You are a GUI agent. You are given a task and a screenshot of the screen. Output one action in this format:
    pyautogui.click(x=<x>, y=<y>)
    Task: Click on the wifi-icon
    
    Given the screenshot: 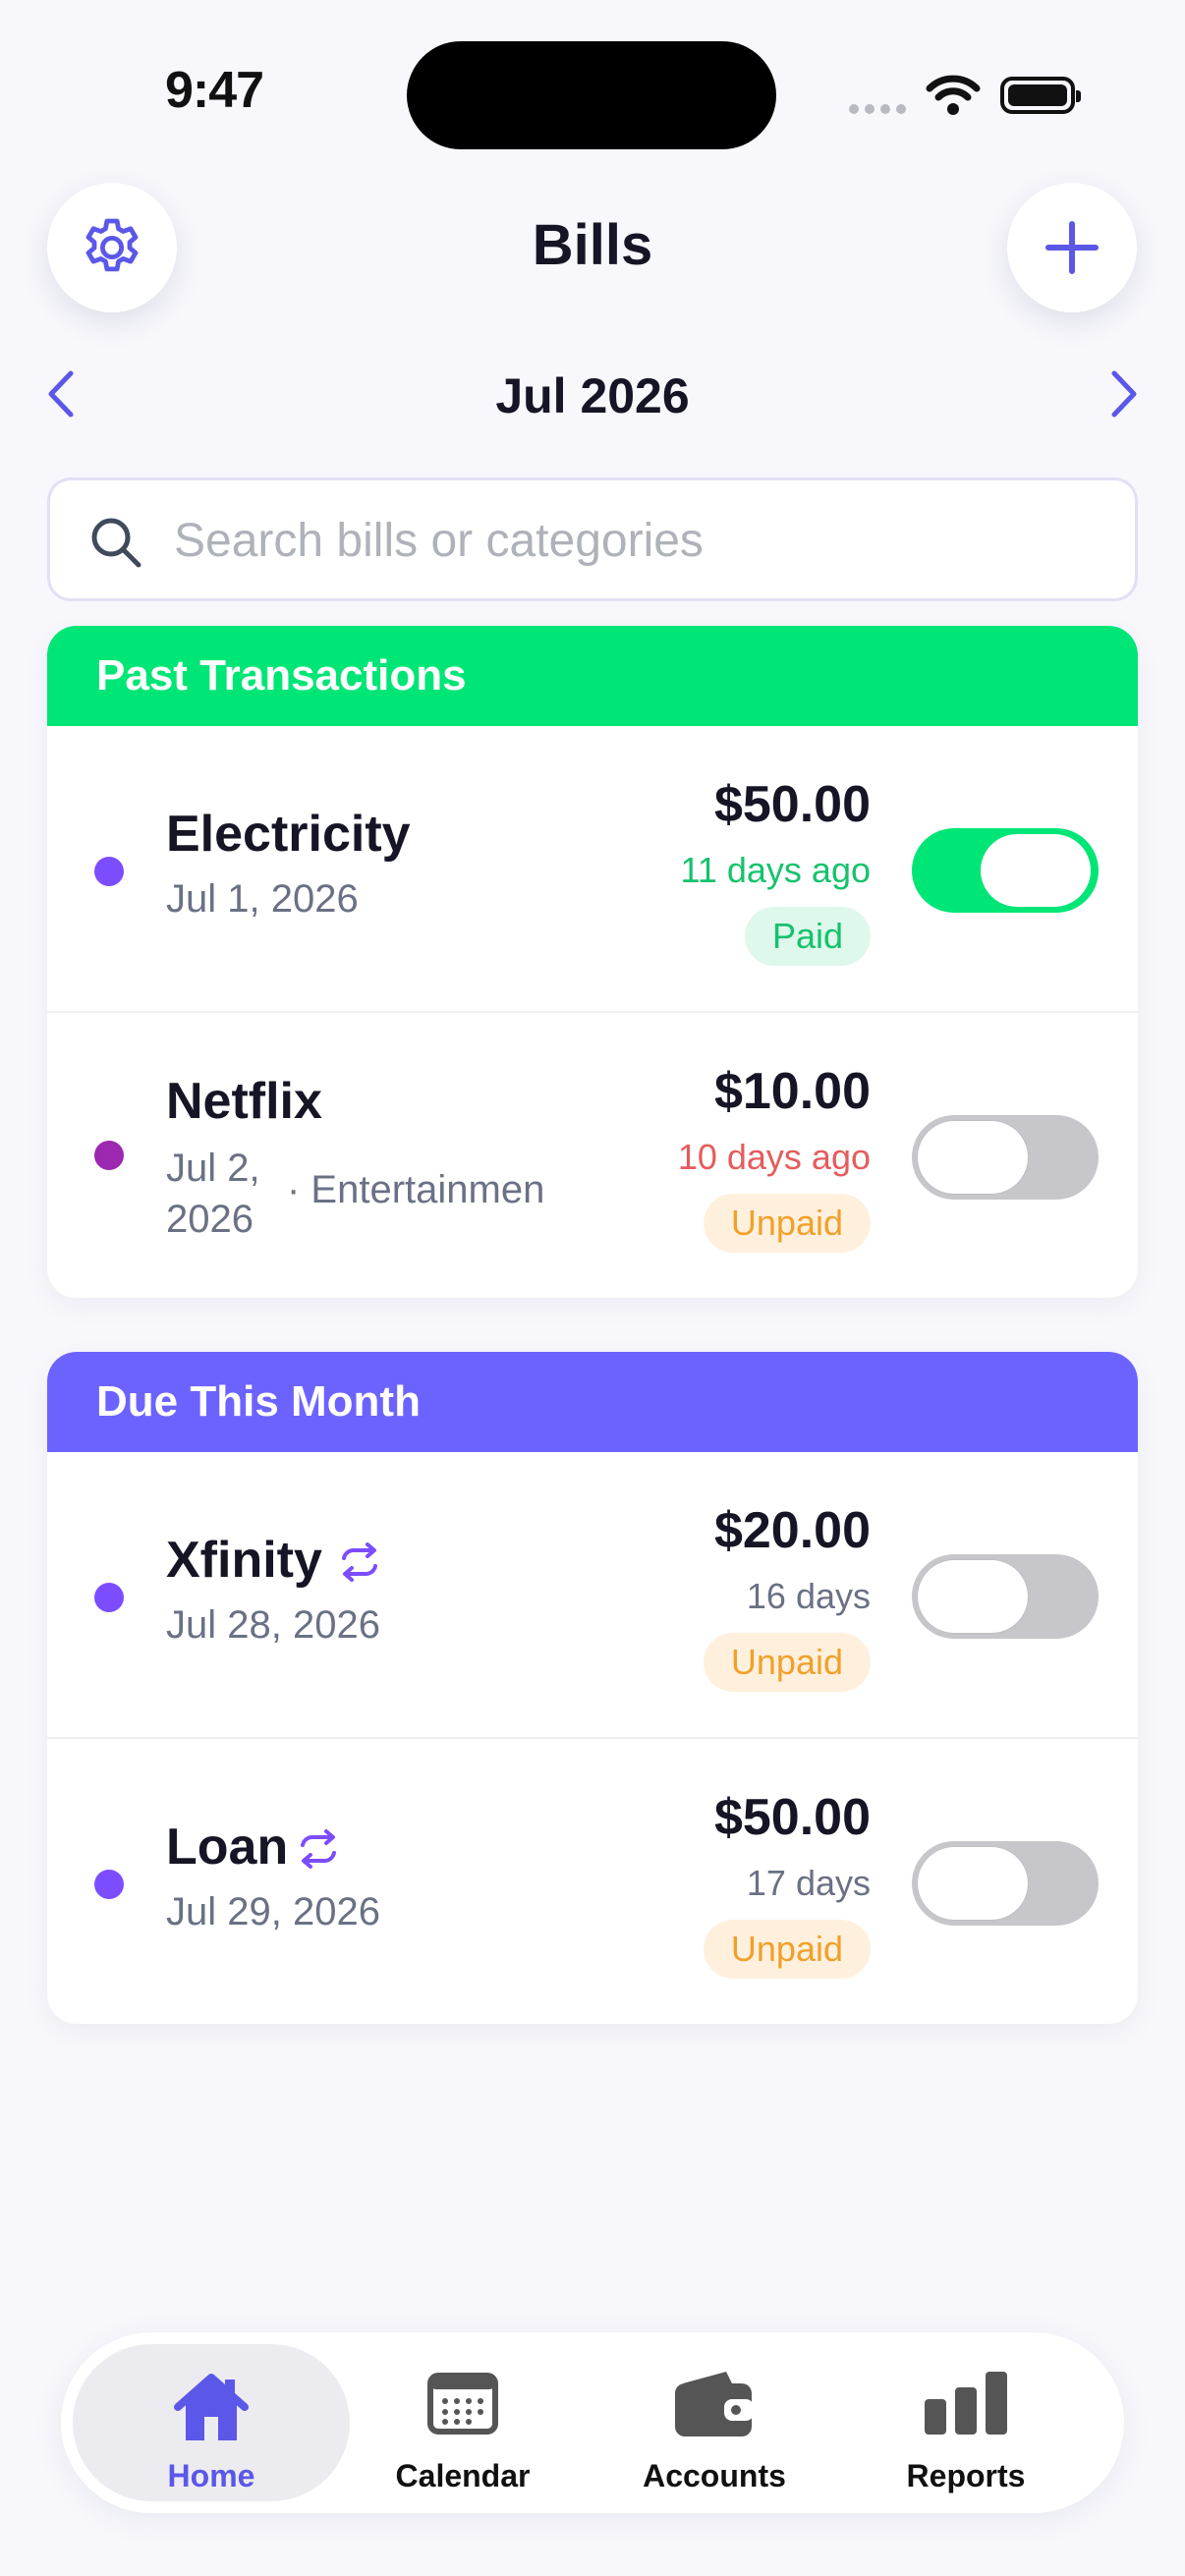 What is the action you would take?
    pyautogui.click(x=954, y=98)
    